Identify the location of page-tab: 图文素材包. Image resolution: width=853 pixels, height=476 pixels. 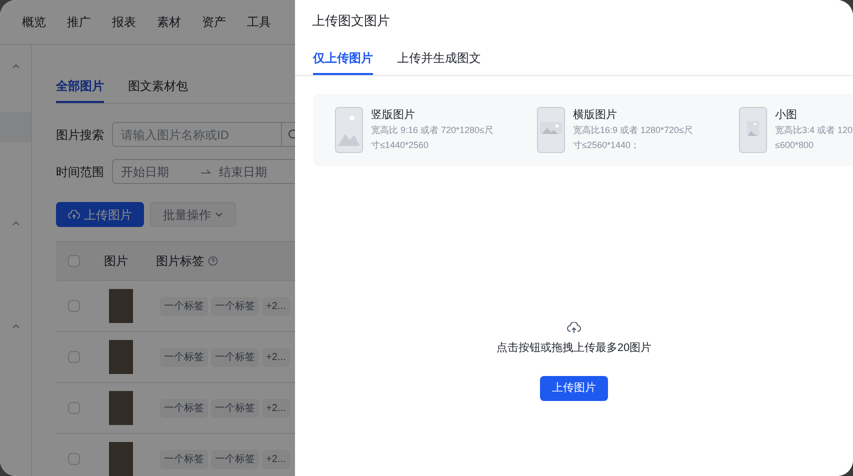
(158, 90).